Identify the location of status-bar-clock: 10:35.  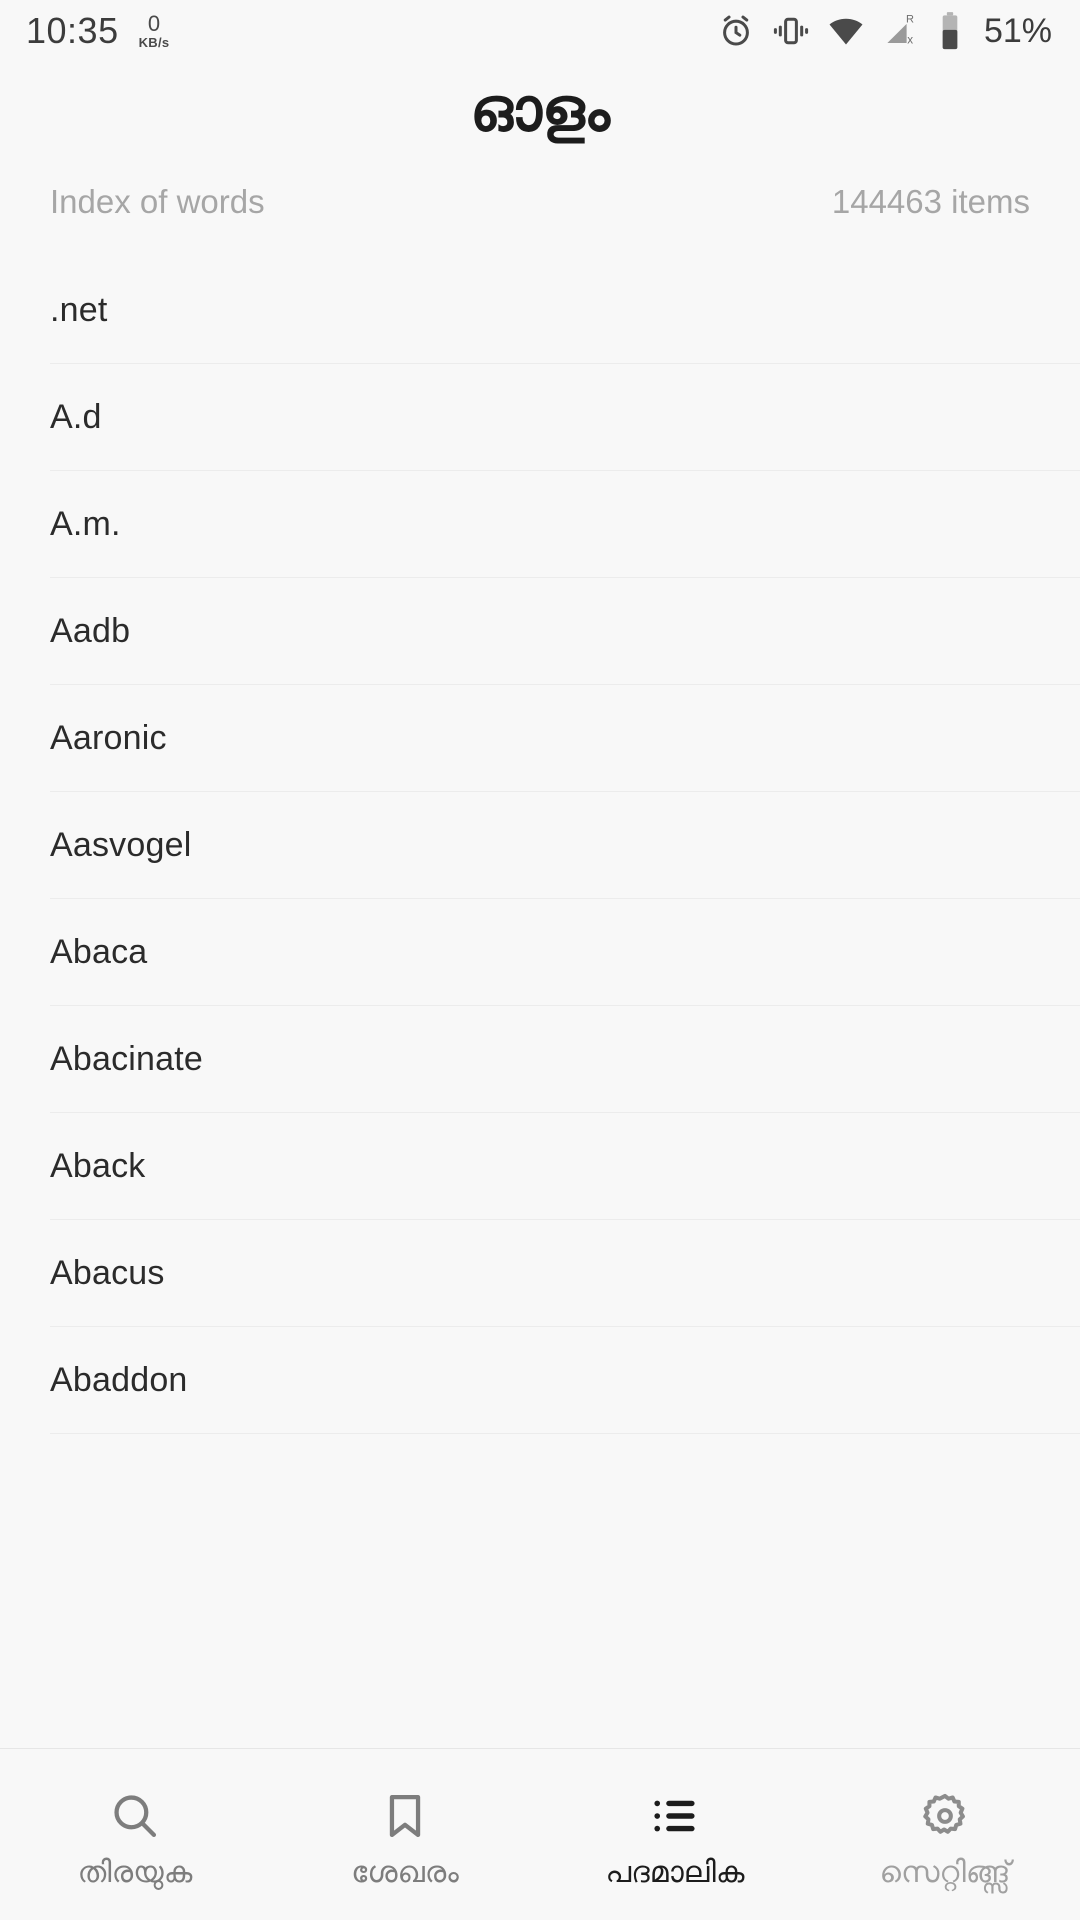
(72, 30).